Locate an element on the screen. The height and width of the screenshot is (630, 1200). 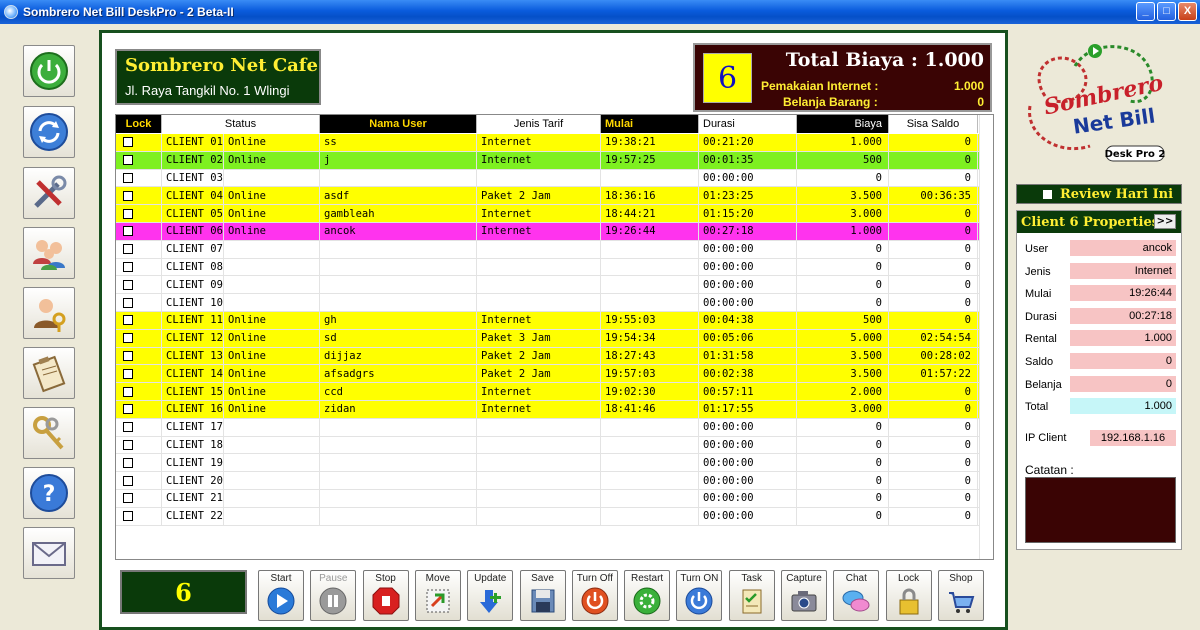
table-row: CLIENT 09 00:00:00 0 0 is located at coordinates (554, 285).